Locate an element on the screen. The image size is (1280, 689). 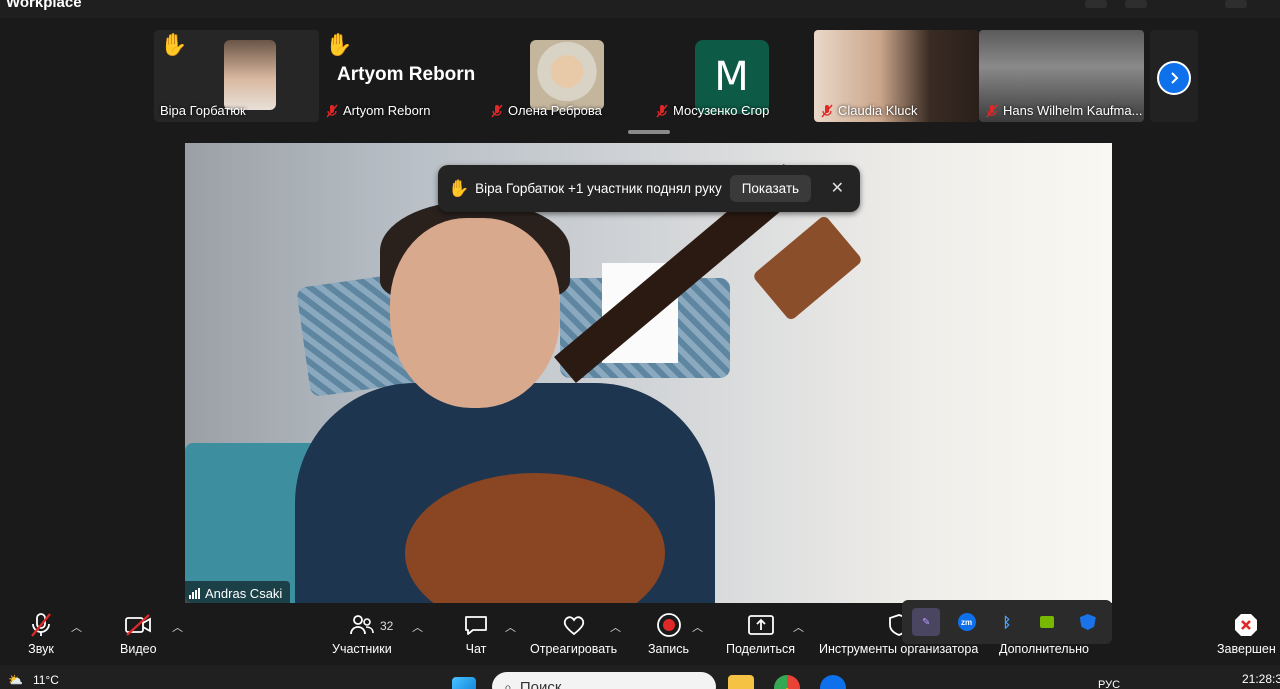
more-label: Дополнительно is located at coordinates (1044, 649).